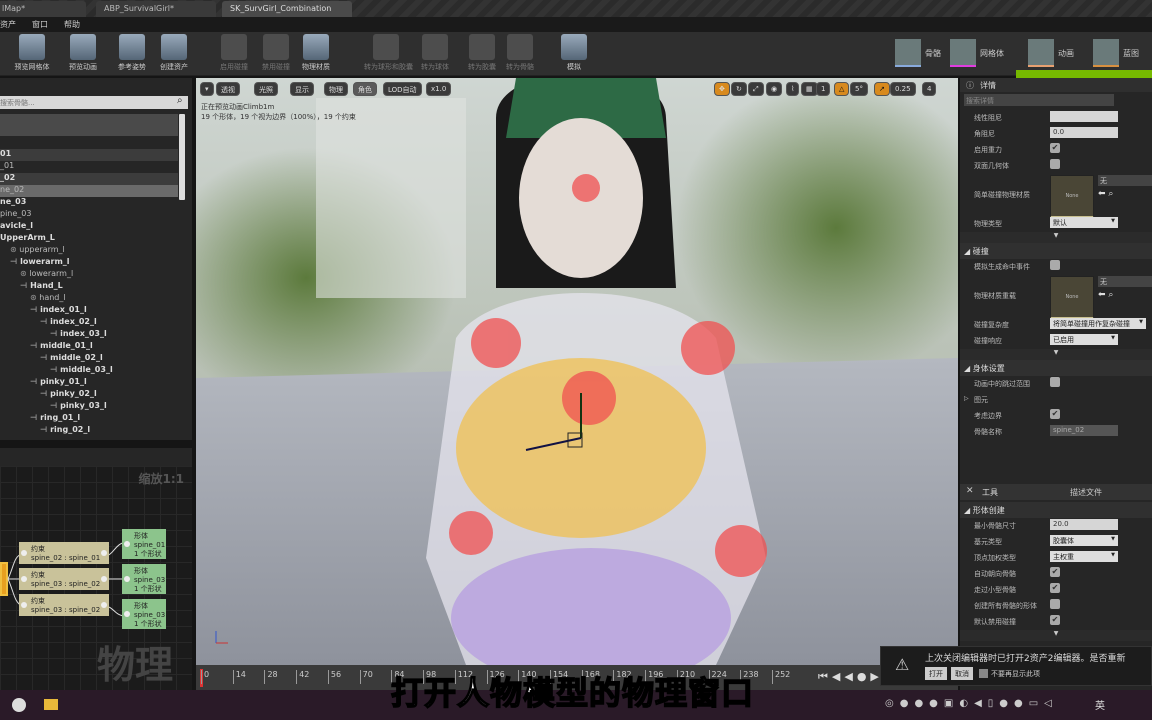 The height and width of the screenshot is (720, 1152). What do you see at coordinates (89, 431) in the screenshot?
I see `tree-bone-row: ⊣ ring_02_l` at bounding box center [89, 431].